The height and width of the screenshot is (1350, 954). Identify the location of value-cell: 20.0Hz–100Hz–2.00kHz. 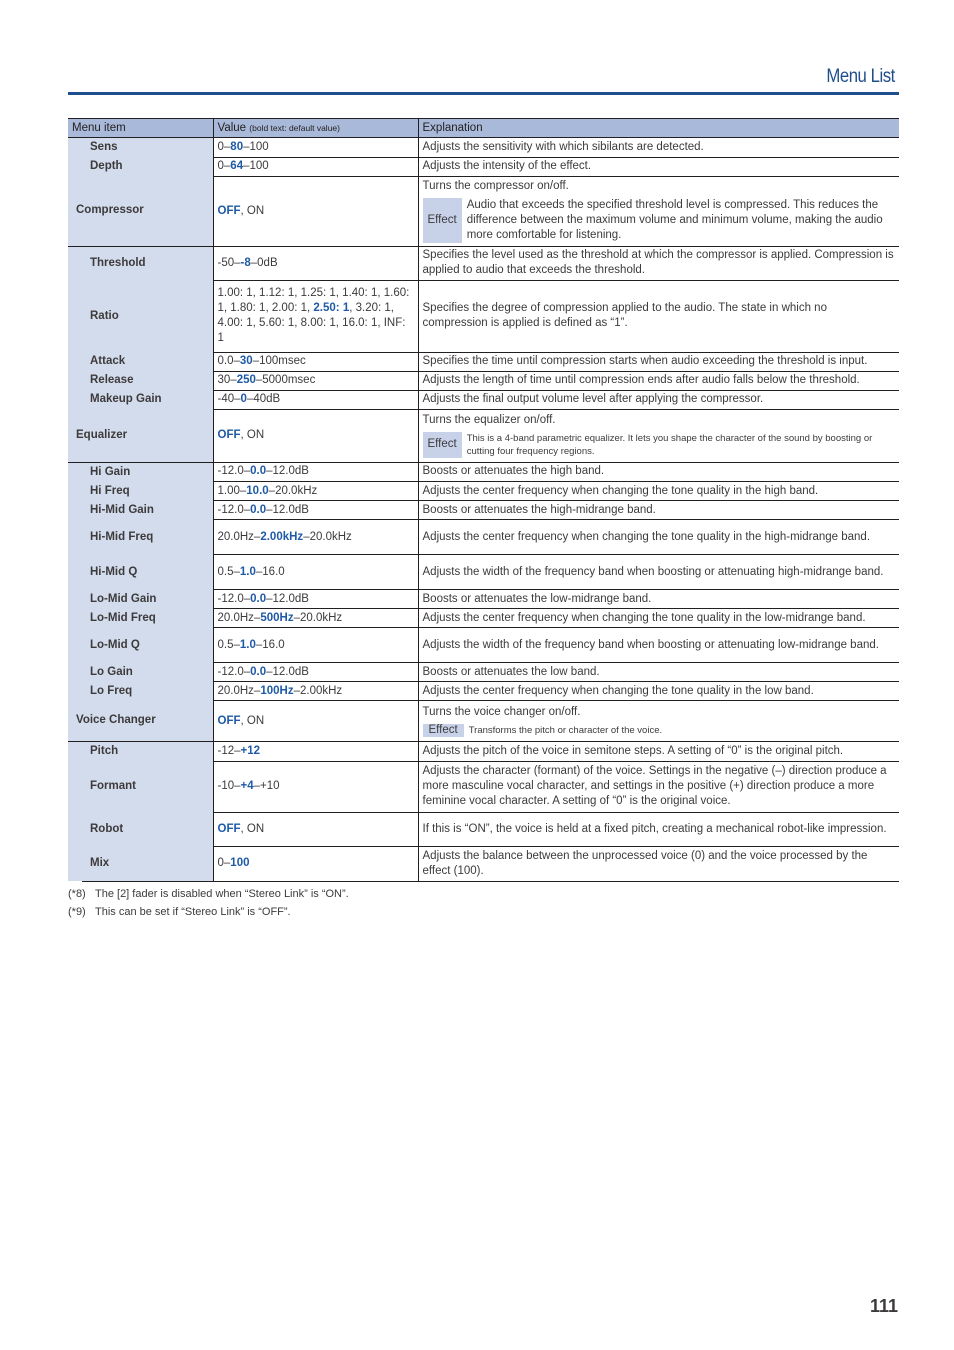
(315, 691).